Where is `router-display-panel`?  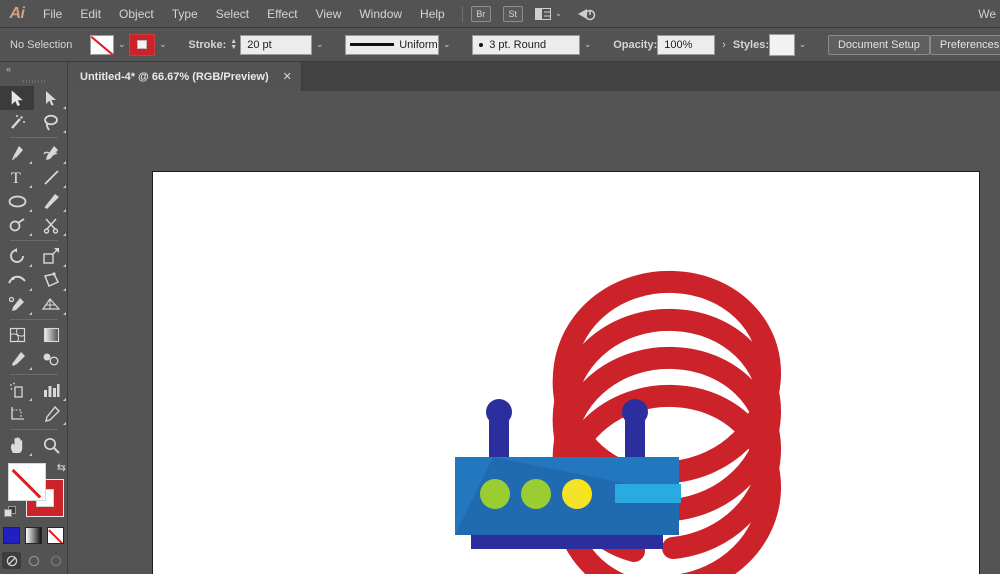
router-display-panel is located at coordinates (648, 493).